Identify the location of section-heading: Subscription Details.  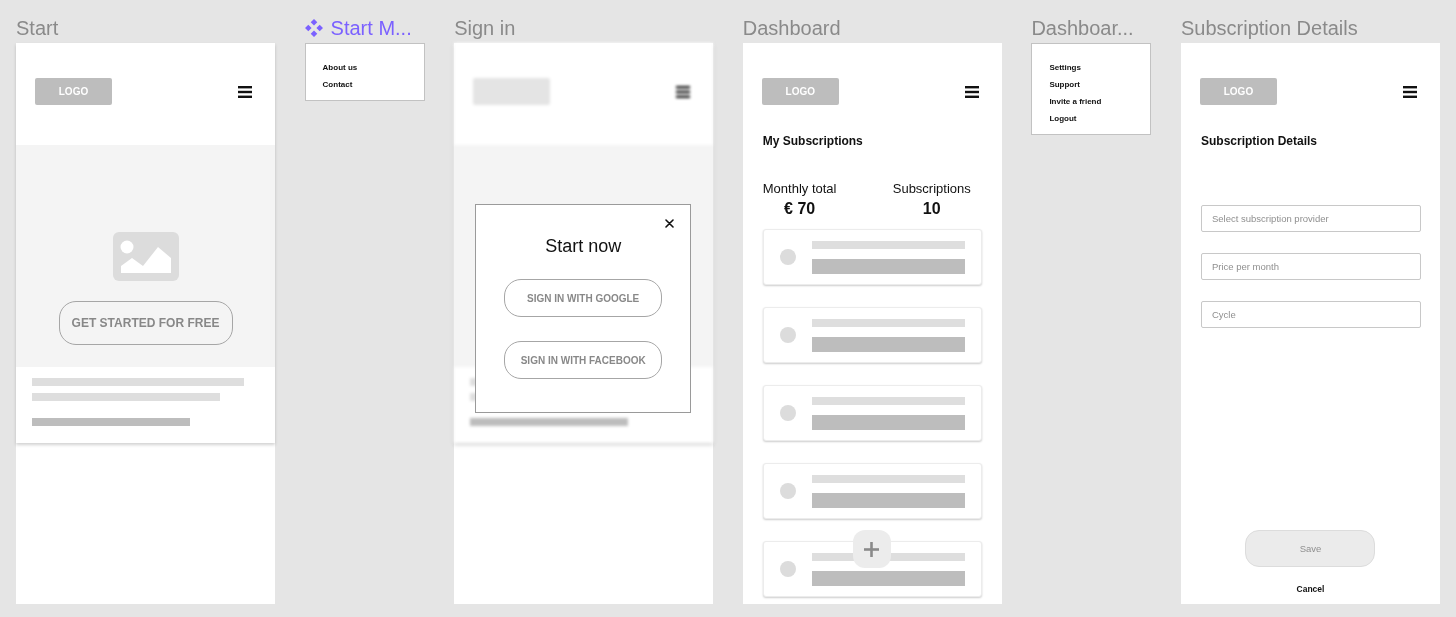
(1258, 141).